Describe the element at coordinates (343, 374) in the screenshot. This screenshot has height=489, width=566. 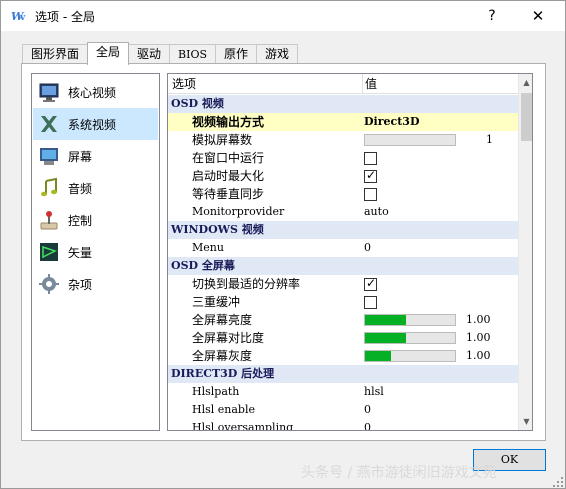
I see `section-direct3d-post: DIRECT3D 后处理` at that location.